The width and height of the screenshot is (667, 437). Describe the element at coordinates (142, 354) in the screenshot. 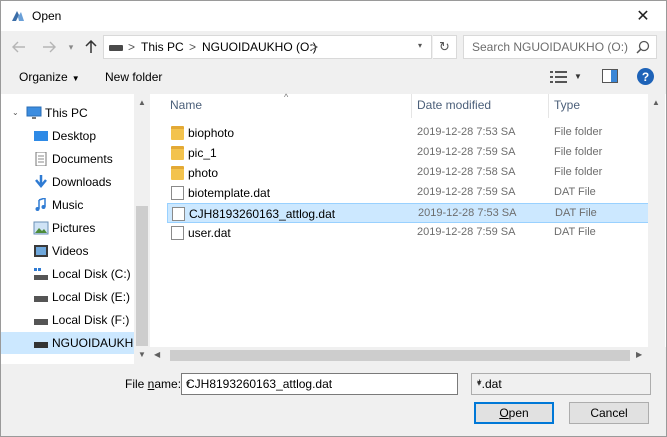

I see `scroll-down-icon: ▼` at that location.